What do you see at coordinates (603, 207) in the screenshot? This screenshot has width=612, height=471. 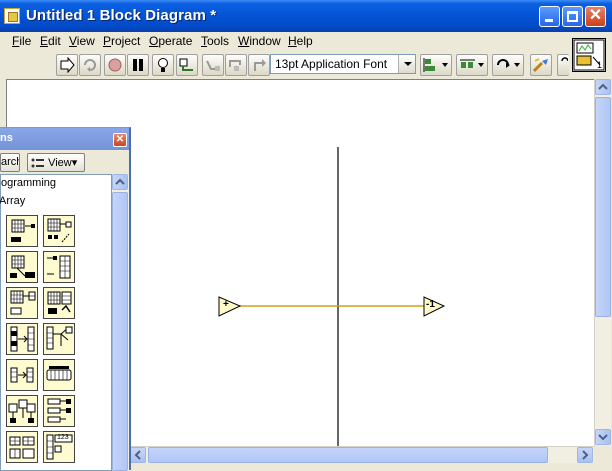 I see `vertical-scroll-thumb` at bounding box center [603, 207].